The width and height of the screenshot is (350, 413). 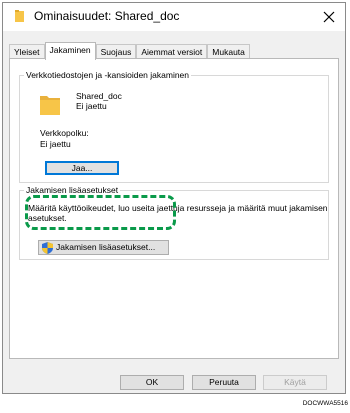 I want to click on cancel-button: Peruuta, so click(x=224, y=382).